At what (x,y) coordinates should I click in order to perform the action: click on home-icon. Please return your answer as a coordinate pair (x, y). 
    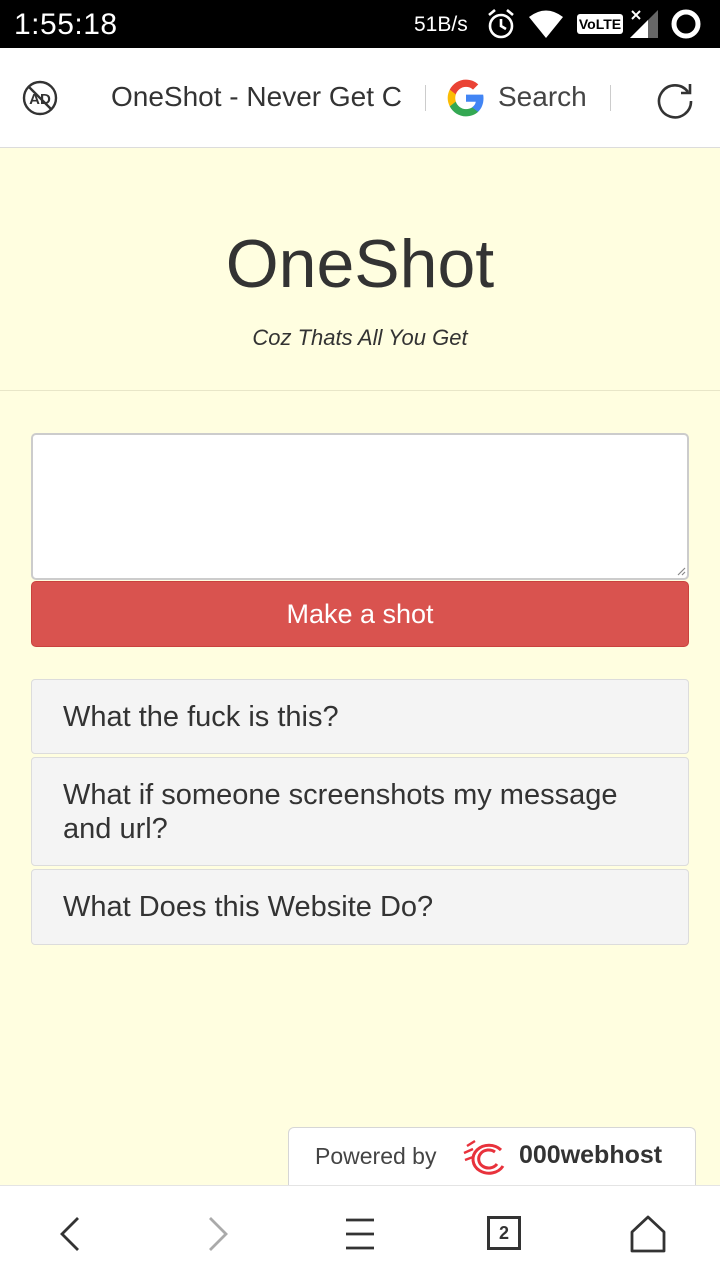
    Looking at the image, I should click on (648, 1234).